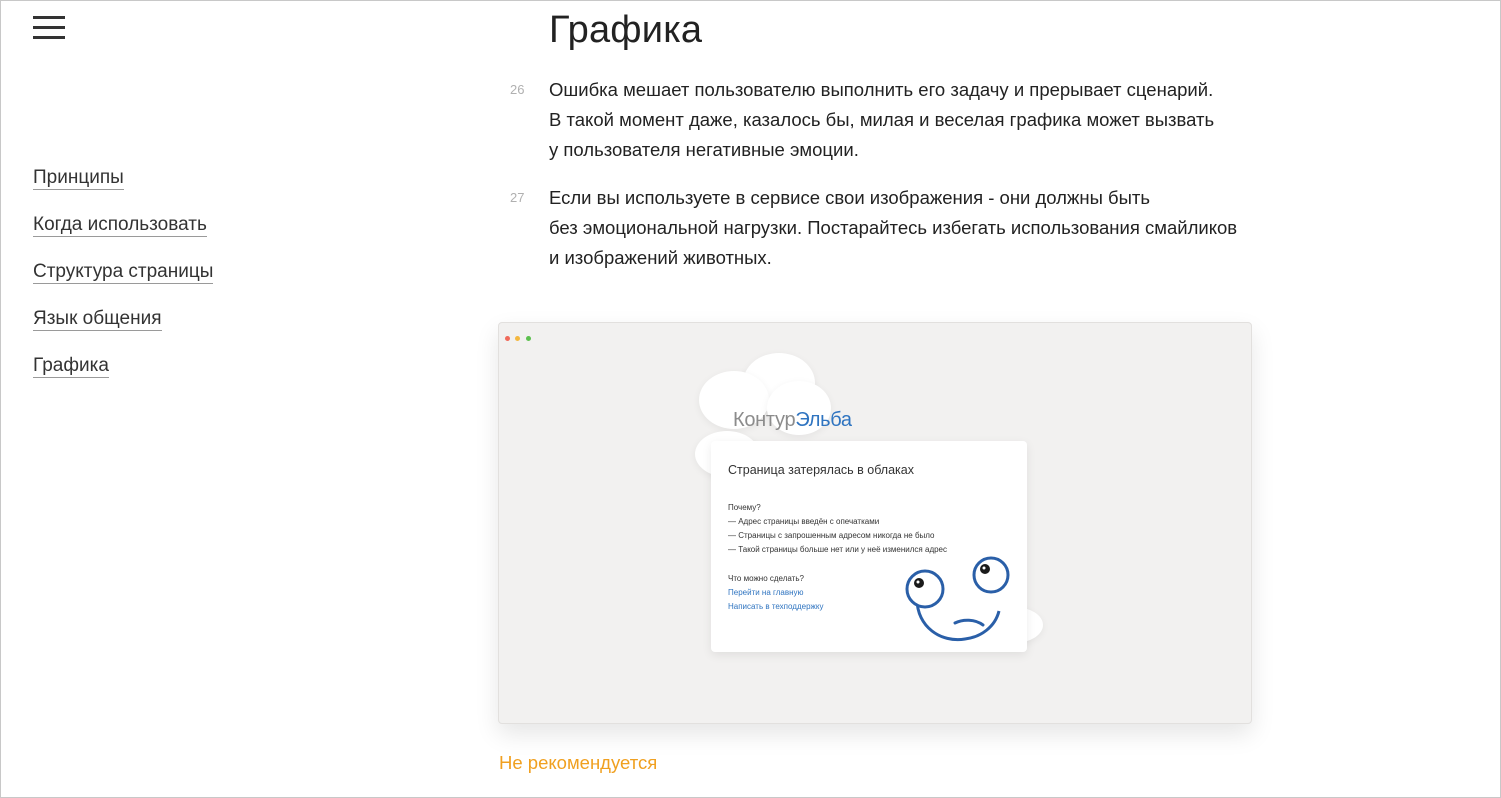 The width and height of the screenshot is (1501, 798). I want to click on todo-heading: Что можно сделать?, so click(766, 578).